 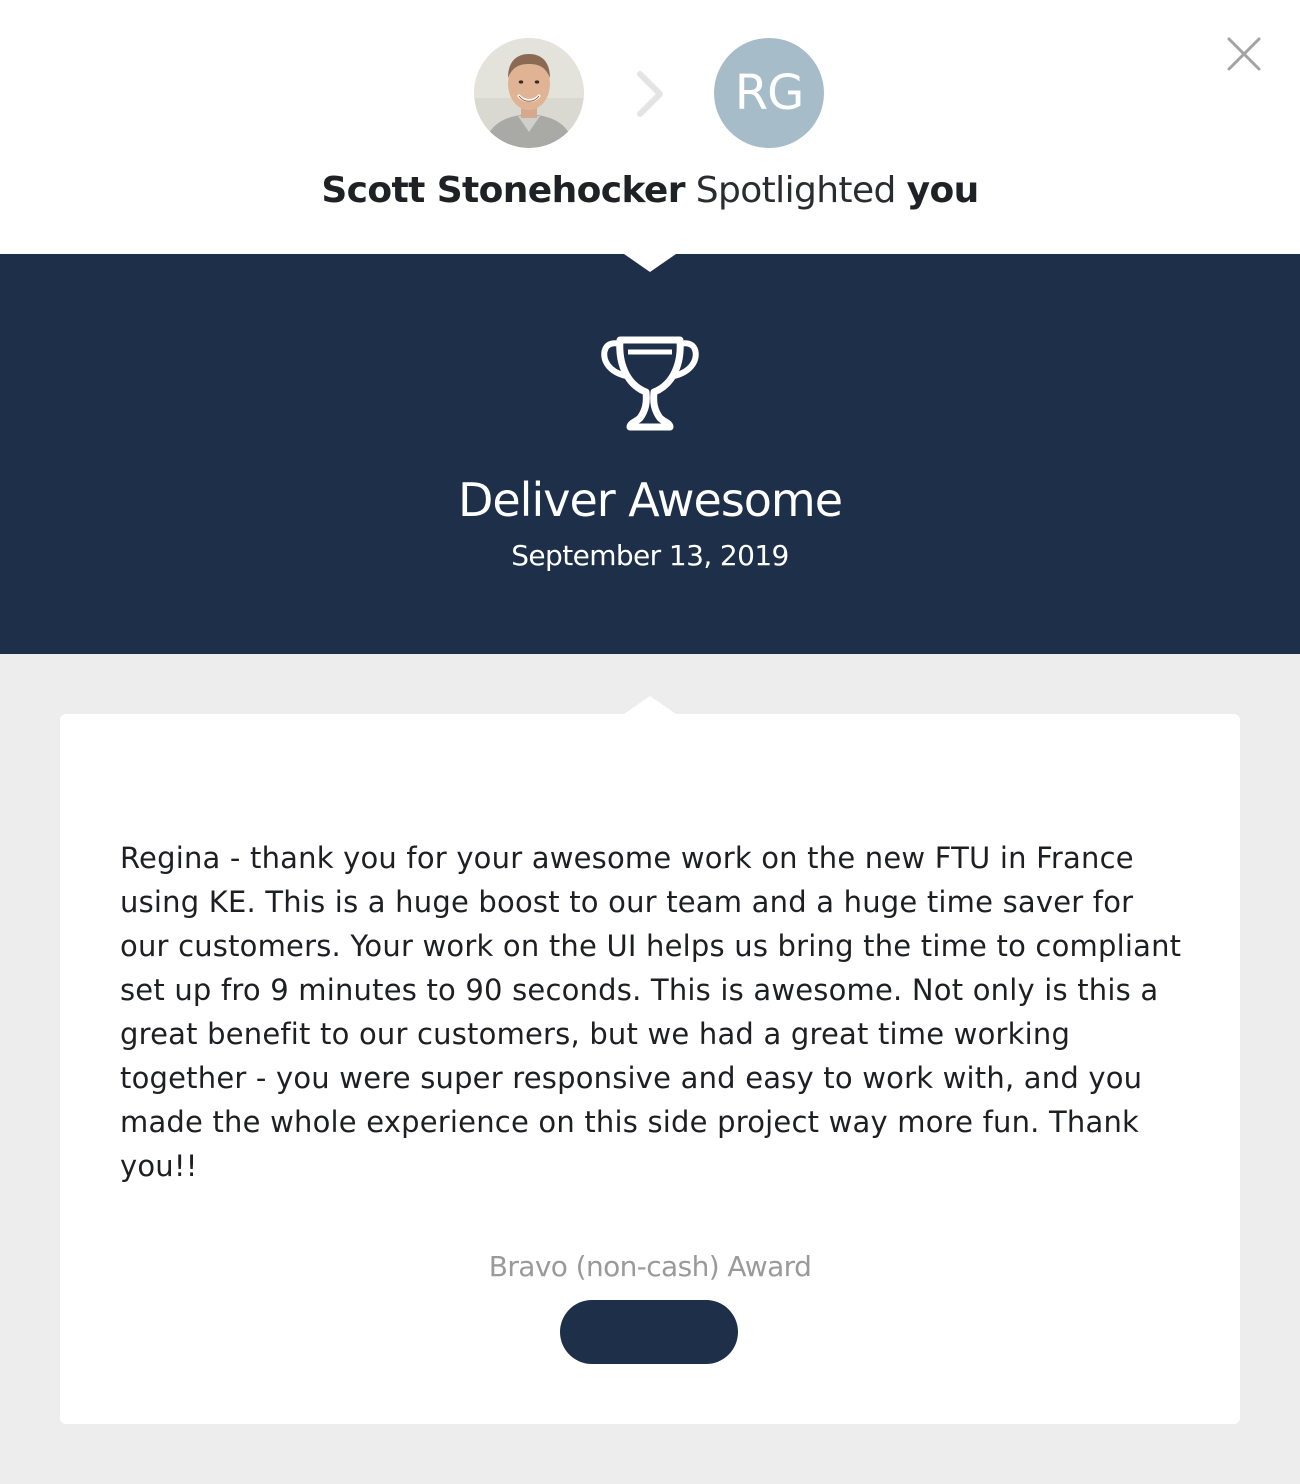 I want to click on award-action-button, so click(x=649, y=1332).